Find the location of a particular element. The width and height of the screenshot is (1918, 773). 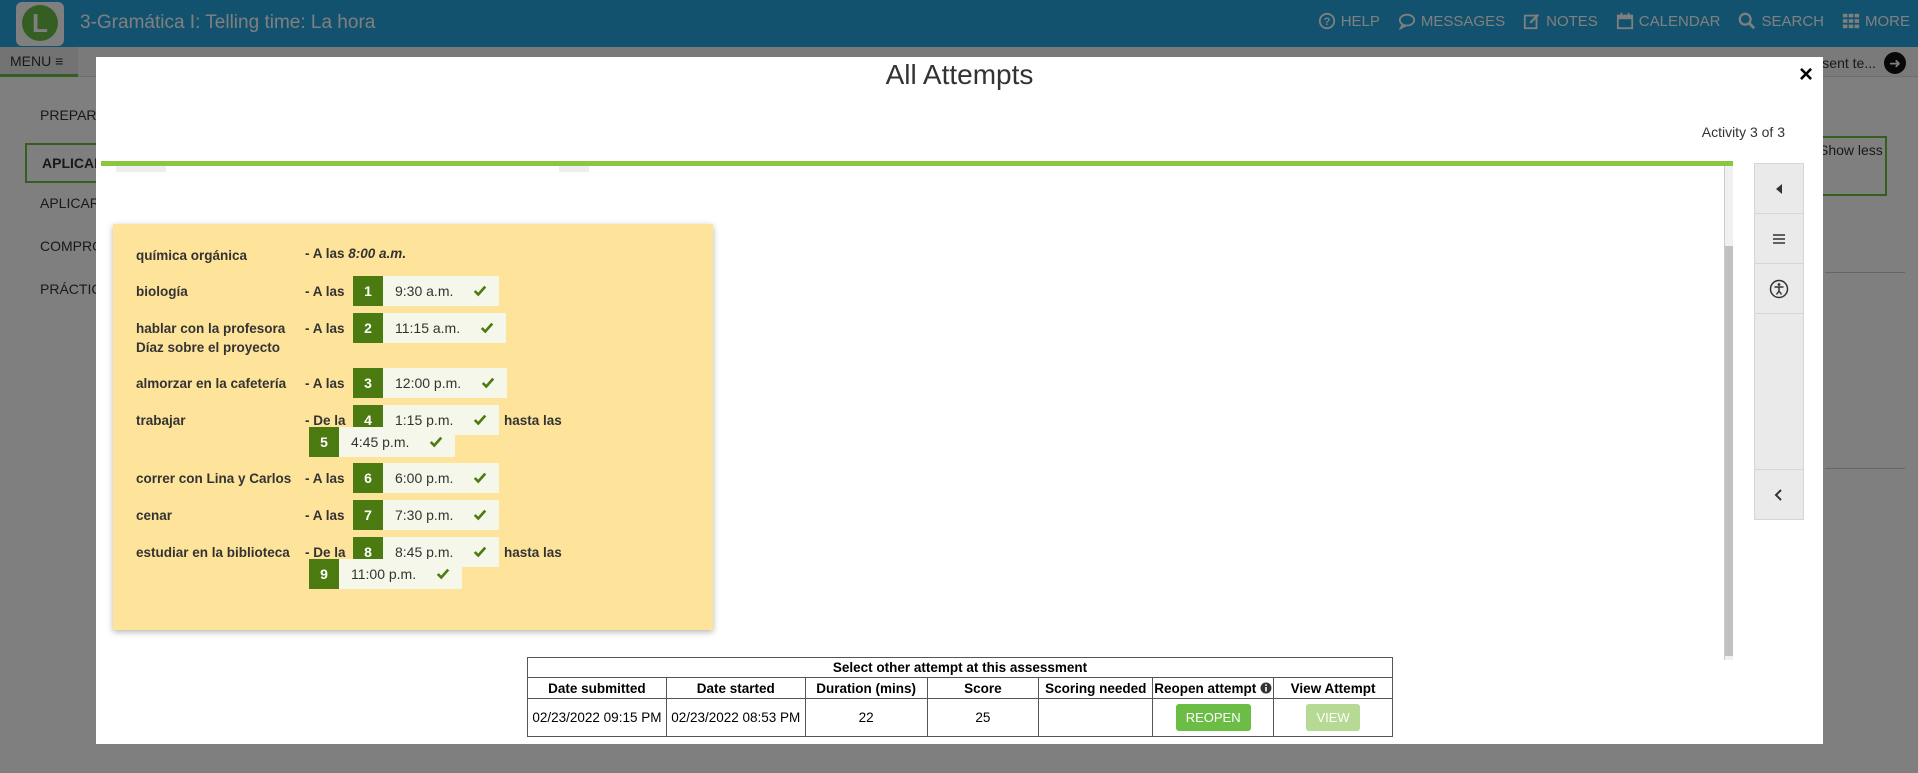

answer-box: 2 11:15 a.m. is located at coordinates (430, 328).